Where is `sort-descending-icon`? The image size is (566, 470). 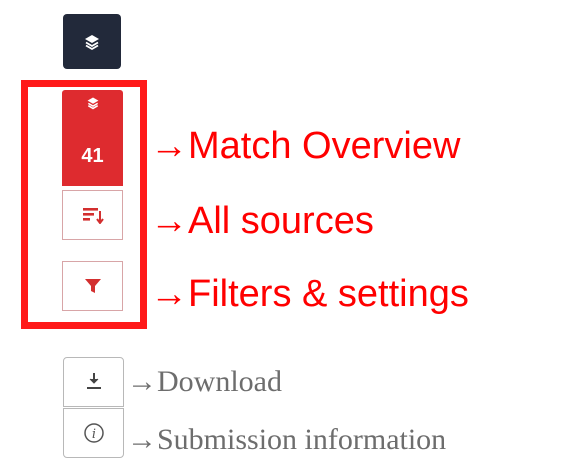
sort-descending-icon is located at coordinates (93, 216).